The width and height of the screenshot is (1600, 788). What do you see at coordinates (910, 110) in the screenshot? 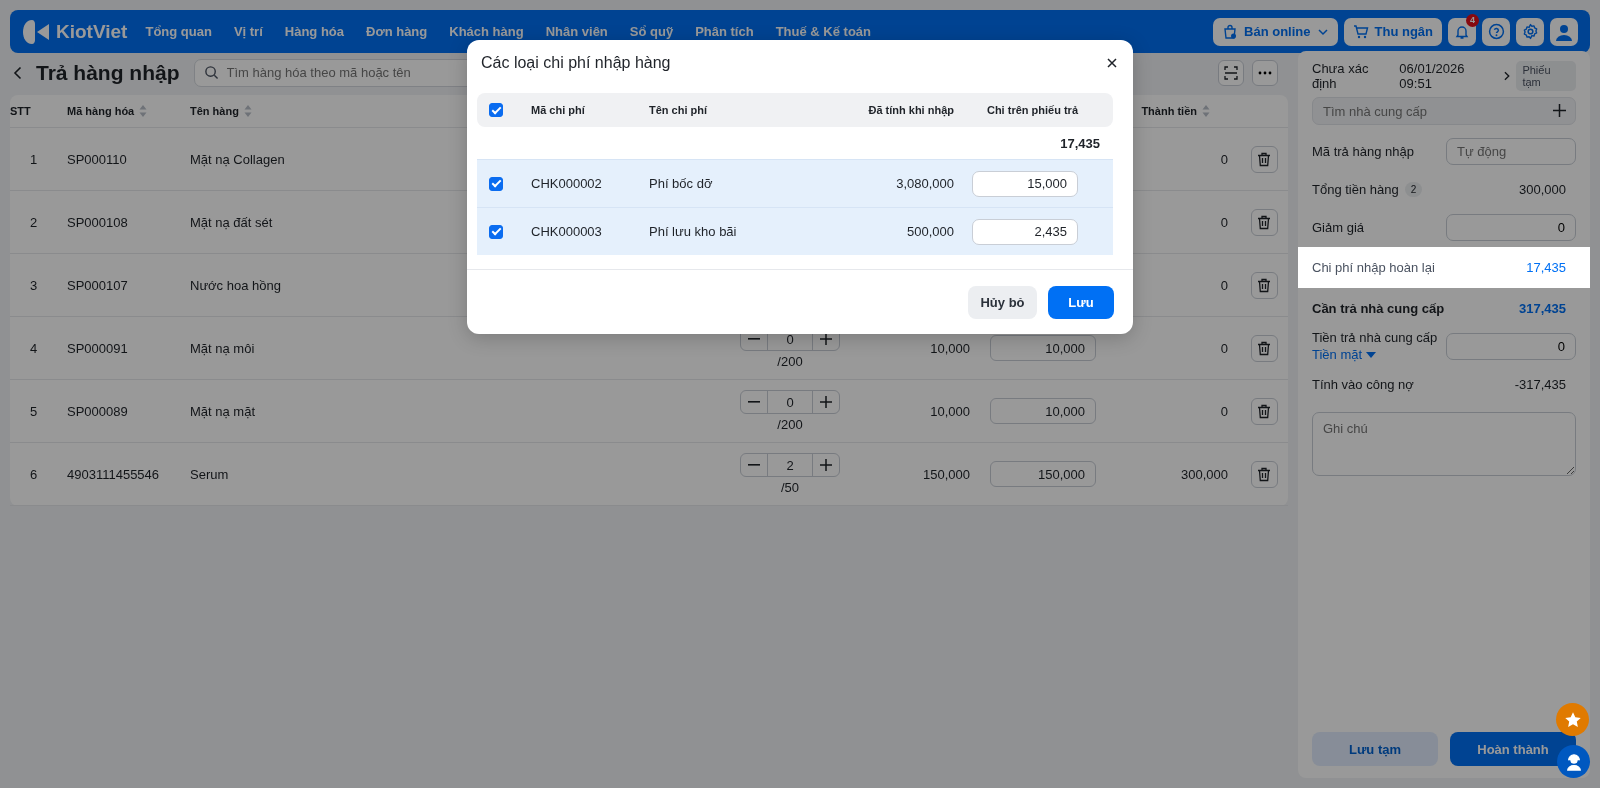
I see `column-header: Đã tính khi nhập` at bounding box center [910, 110].